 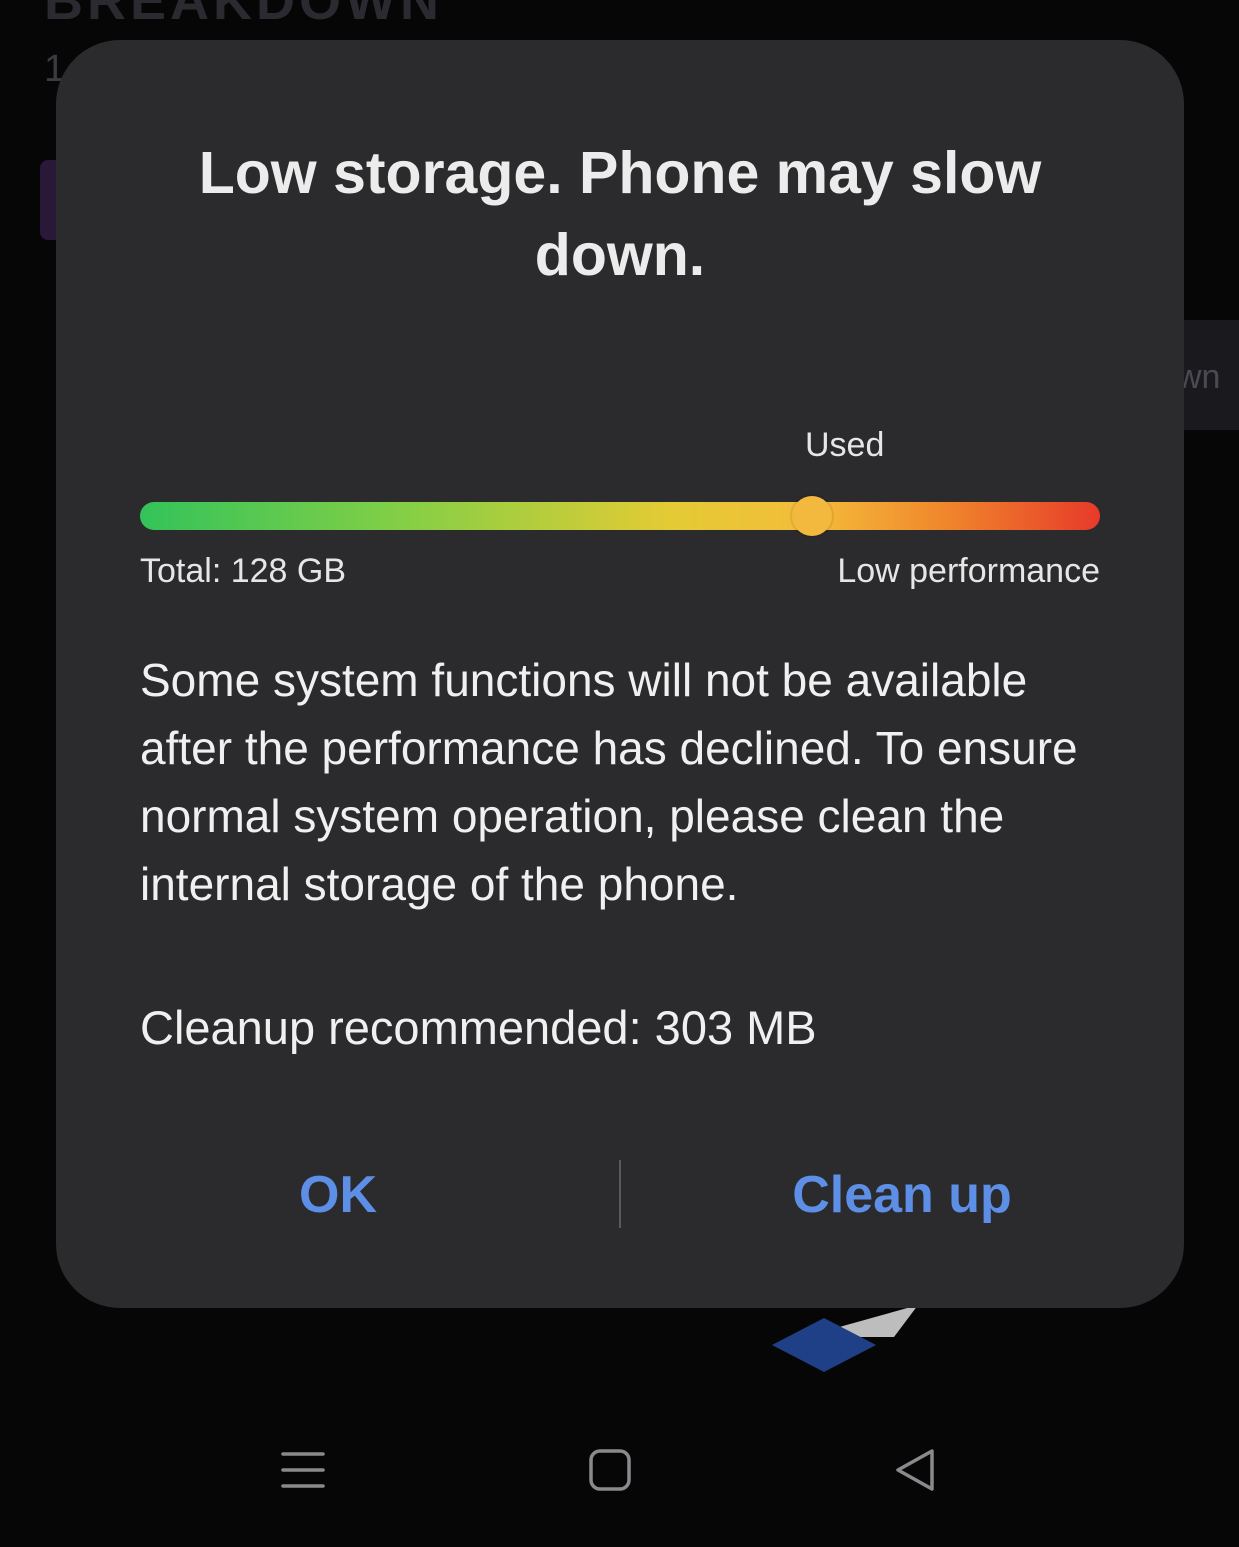 I want to click on home-icon, so click(x=610, y=1470).